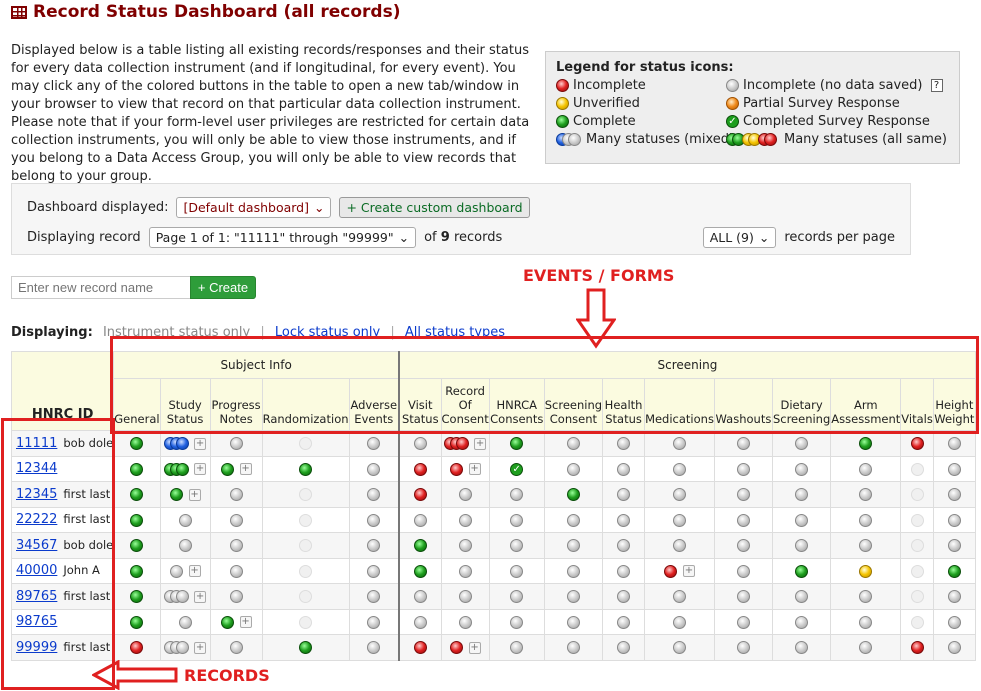 Image resolution: width=981 pixels, height=691 pixels. Describe the element at coordinates (223, 287) in the screenshot. I see `create-record-button: + Create` at that location.